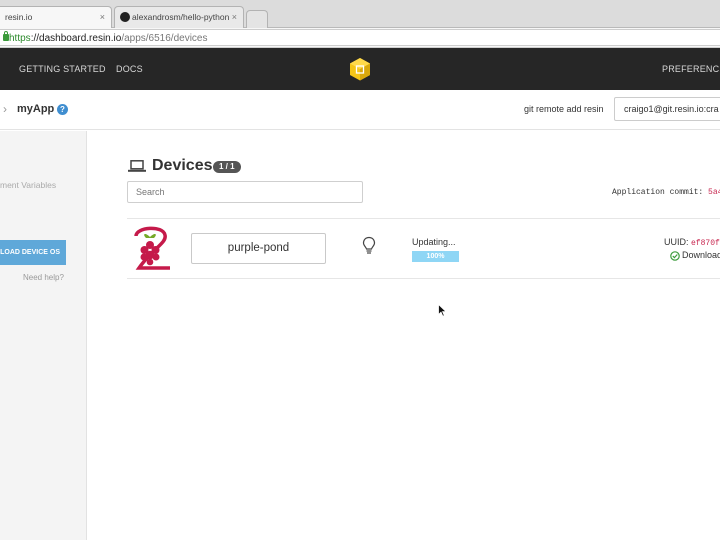  Describe the element at coordinates (76, 38) in the screenshot. I see `url-host: ://dashboard.resin.io` at that location.